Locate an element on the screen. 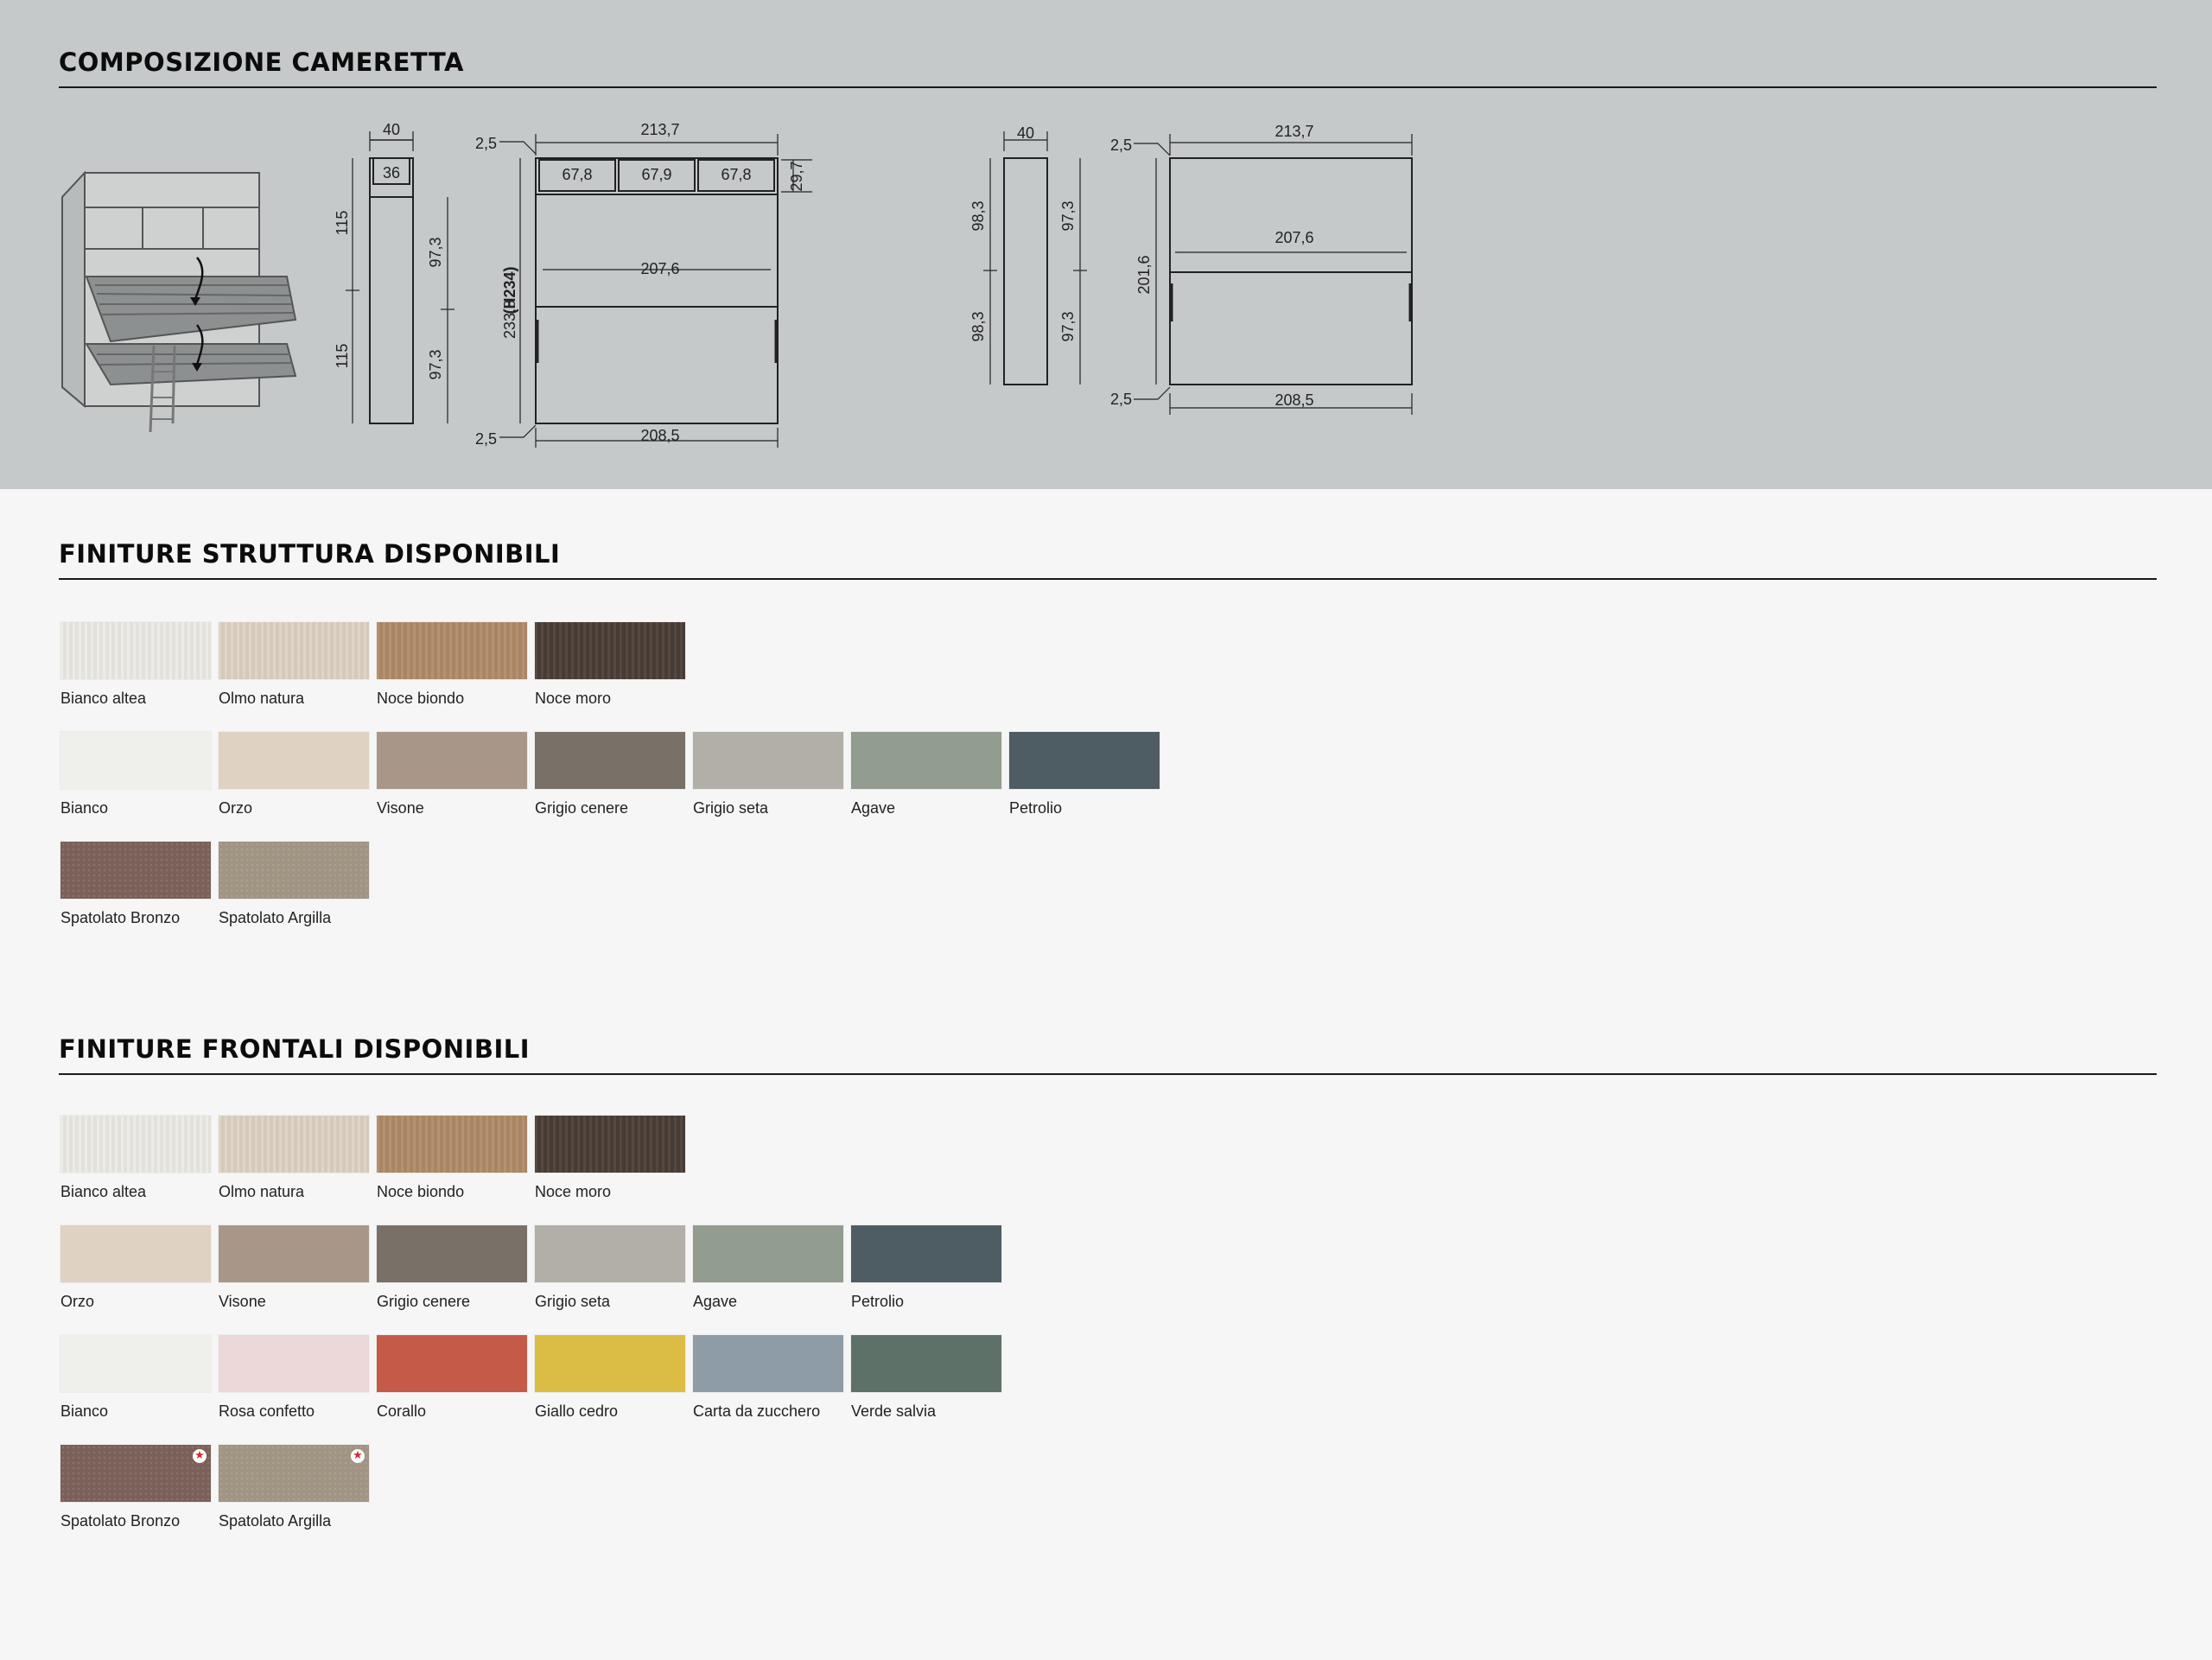  dim-side1-h-upper: 115 is located at coordinates (342, 223).